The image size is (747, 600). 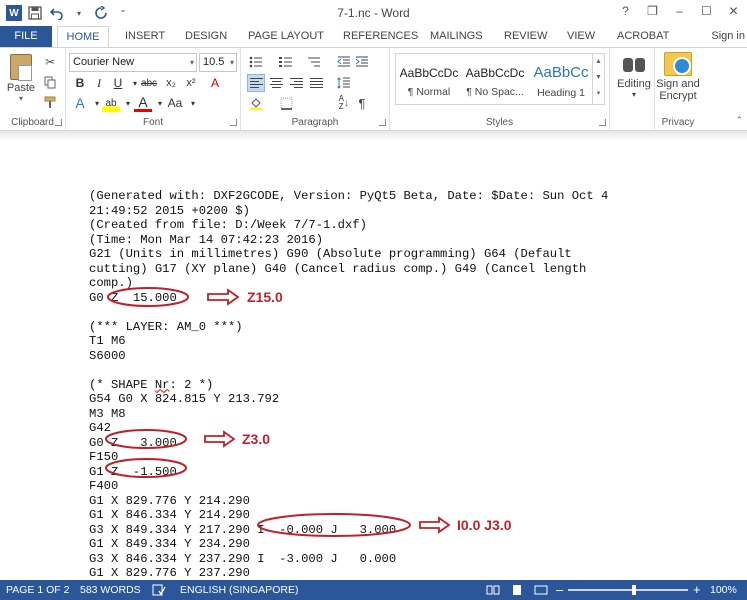 What do you see at coordinates (728, 36) in the screenshot?
I see `sign-in-link: Sign in` at bounding box center [728, 36].